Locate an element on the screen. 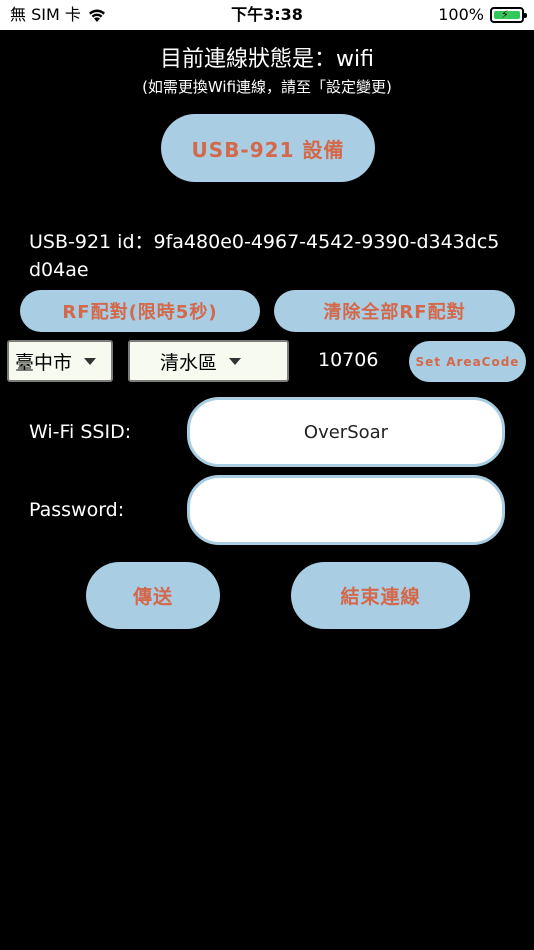  password-label: Password: is located at coordinates (77, 510).